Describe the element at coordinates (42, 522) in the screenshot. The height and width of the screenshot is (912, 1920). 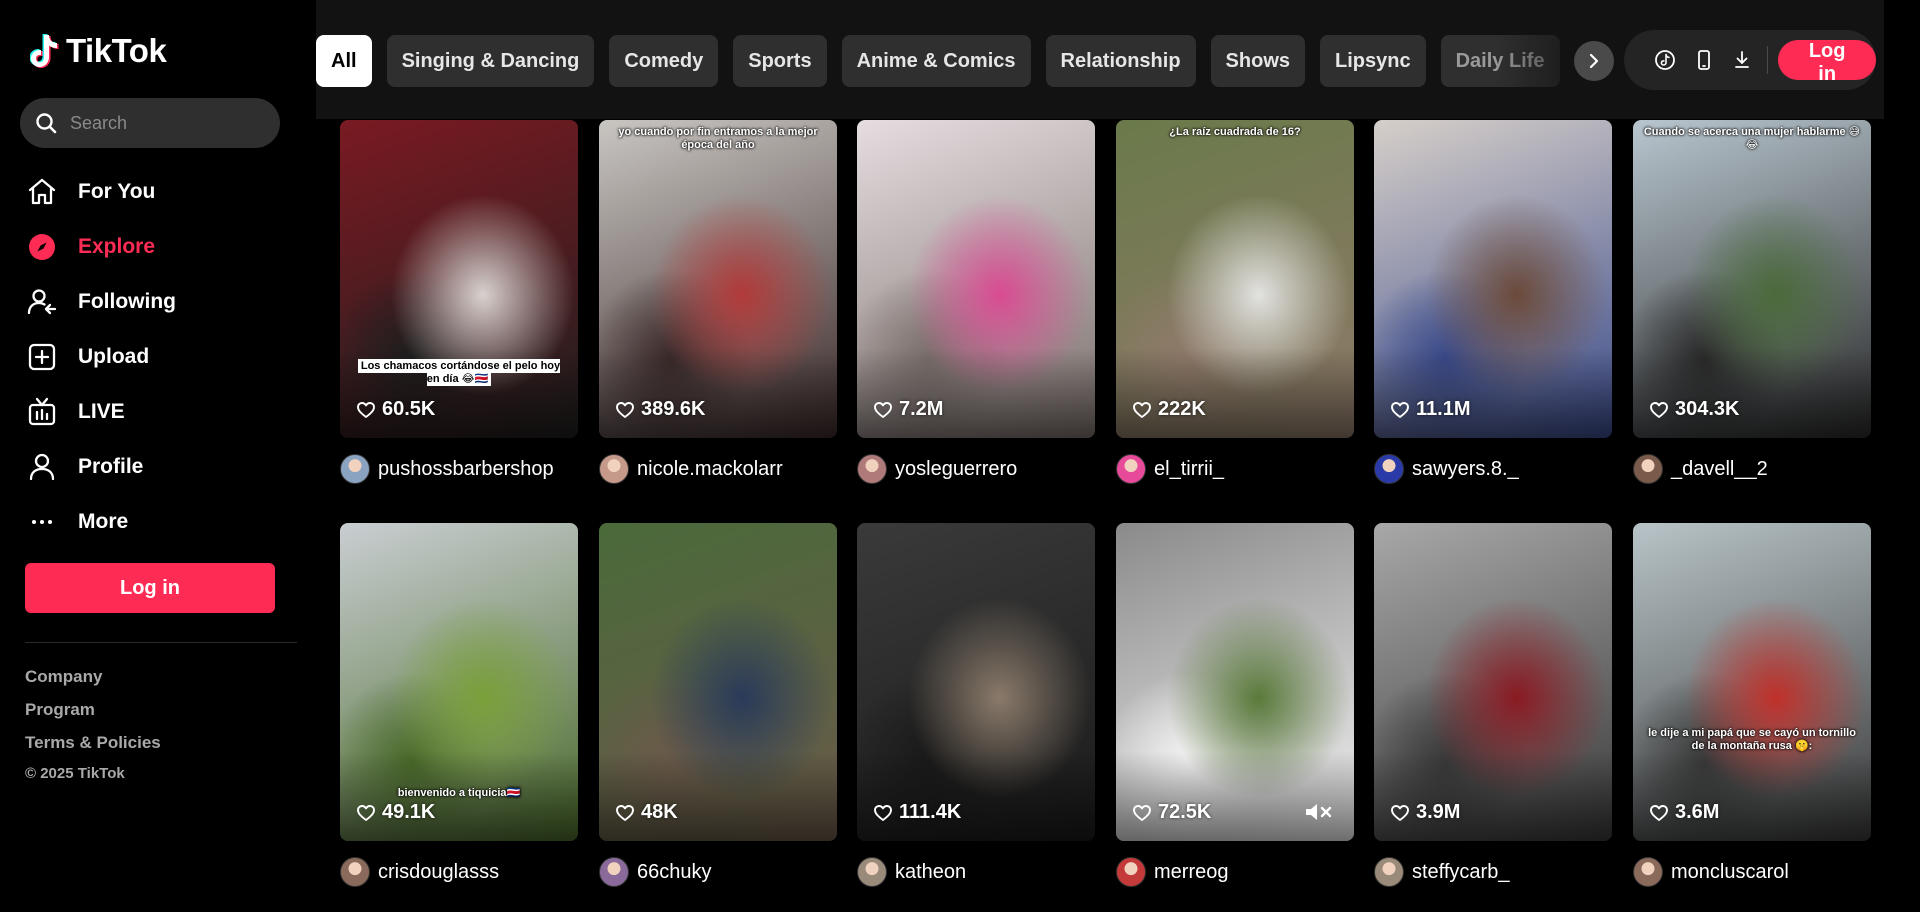
I see `more-dots-icon` at that location.